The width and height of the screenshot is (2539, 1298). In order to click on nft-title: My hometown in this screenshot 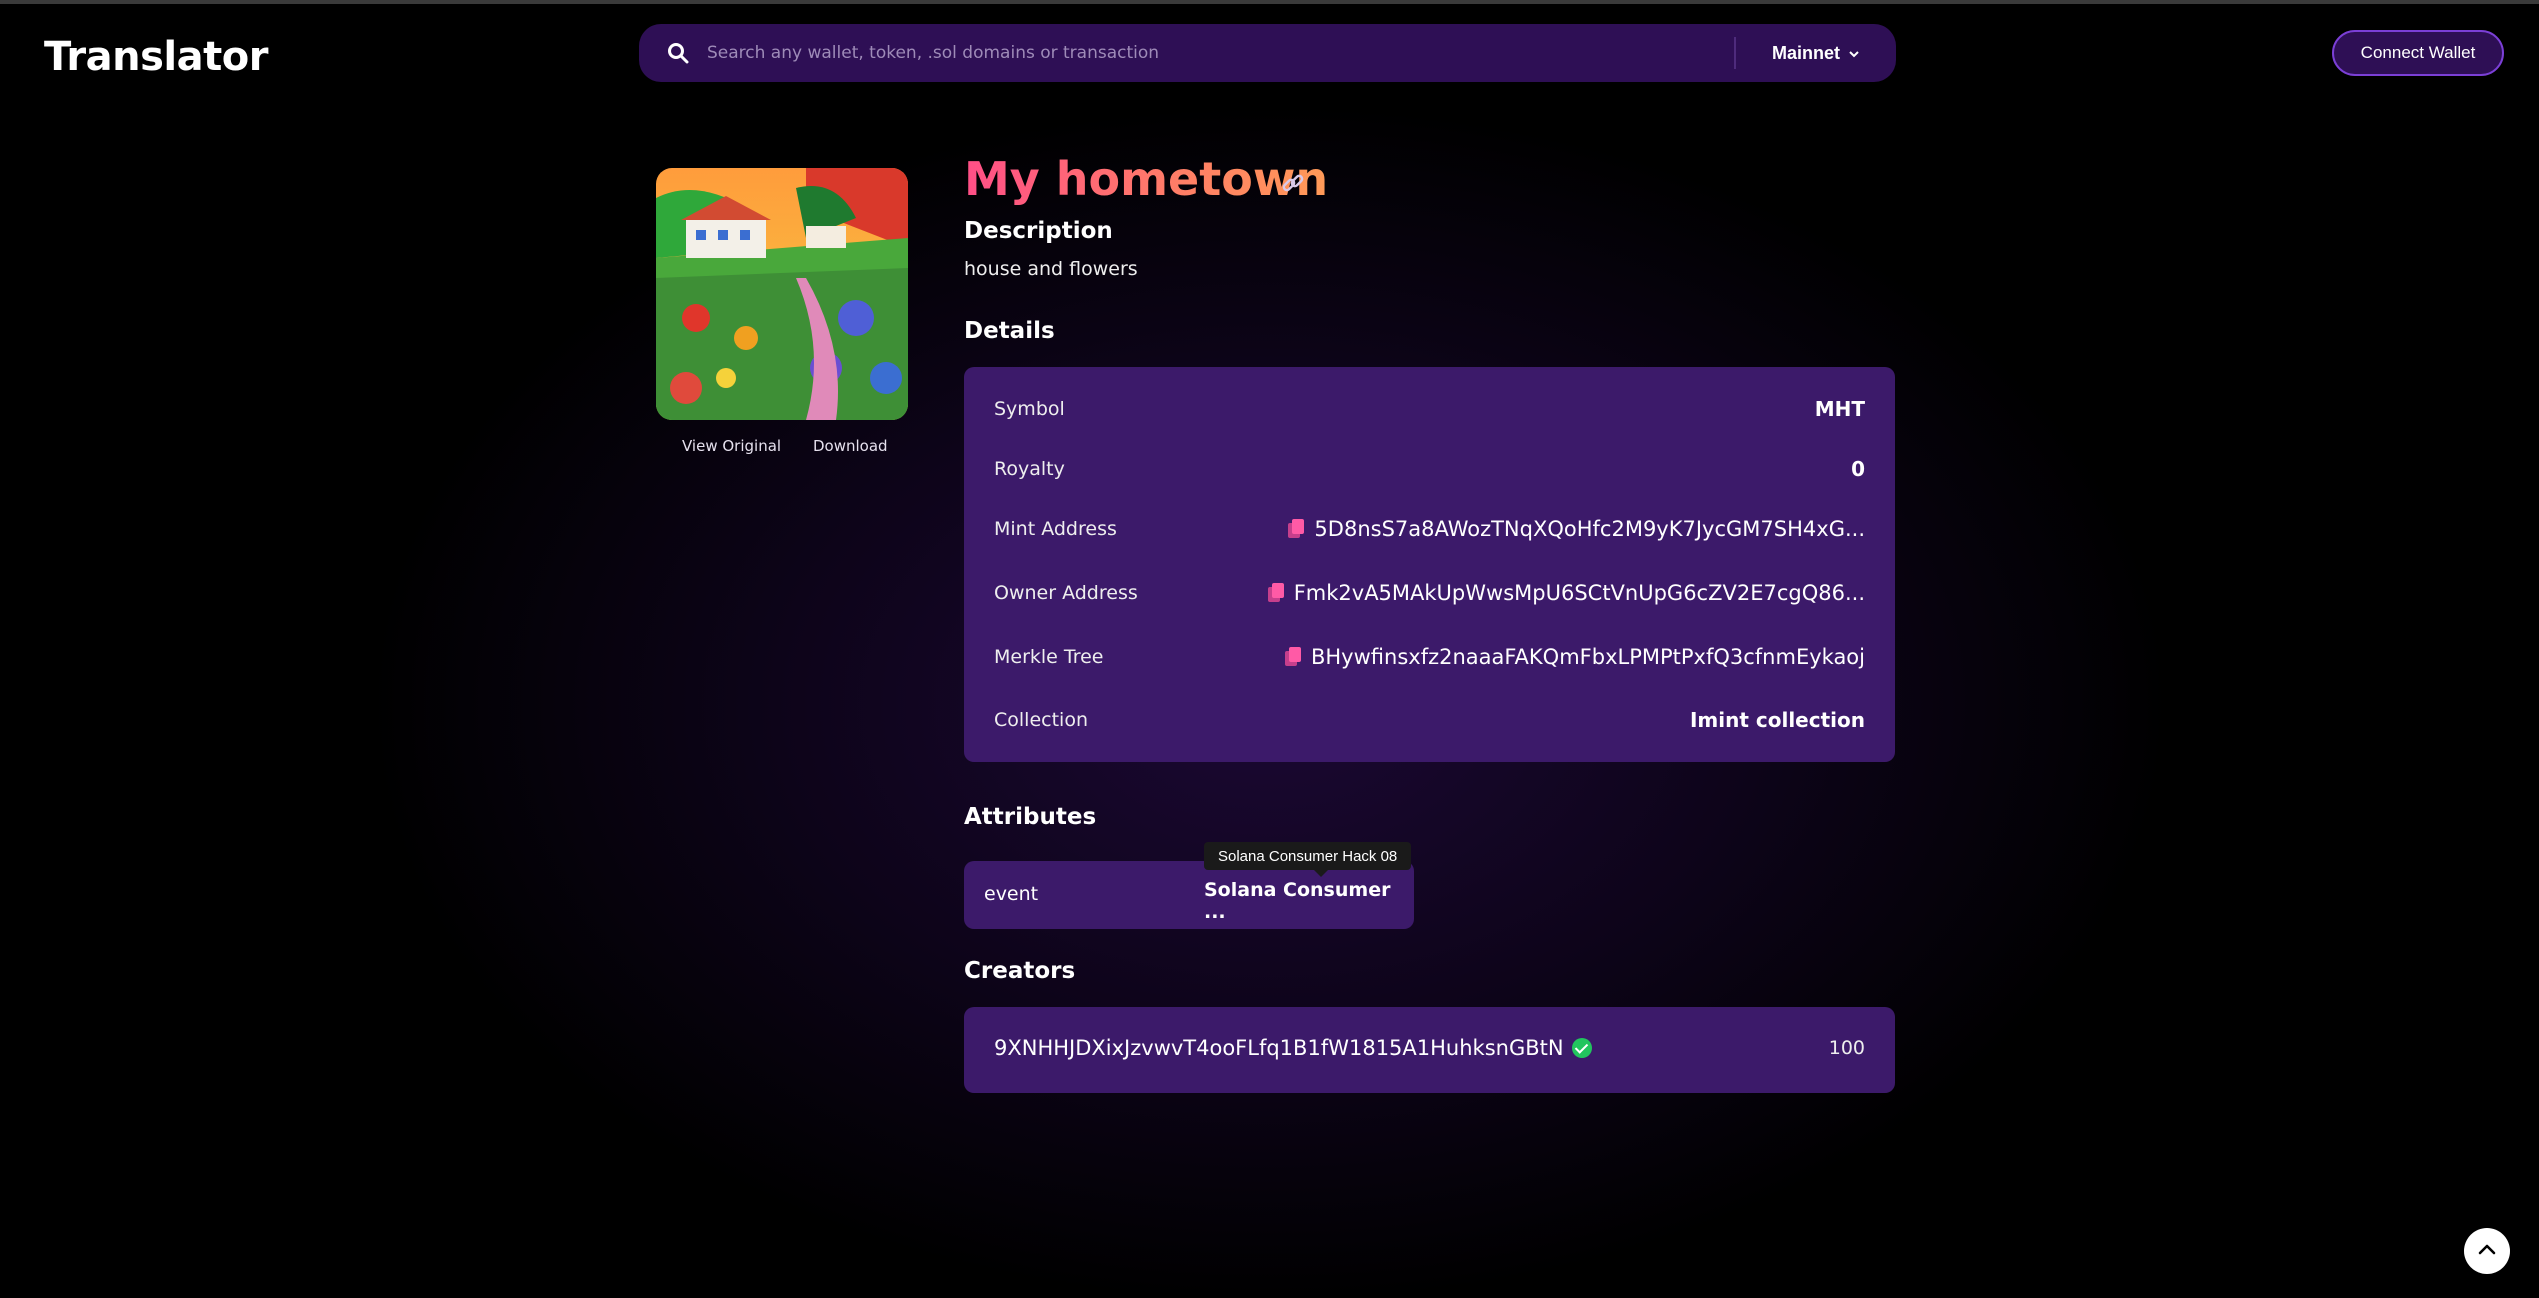, I will do `click(1146, 179)`.